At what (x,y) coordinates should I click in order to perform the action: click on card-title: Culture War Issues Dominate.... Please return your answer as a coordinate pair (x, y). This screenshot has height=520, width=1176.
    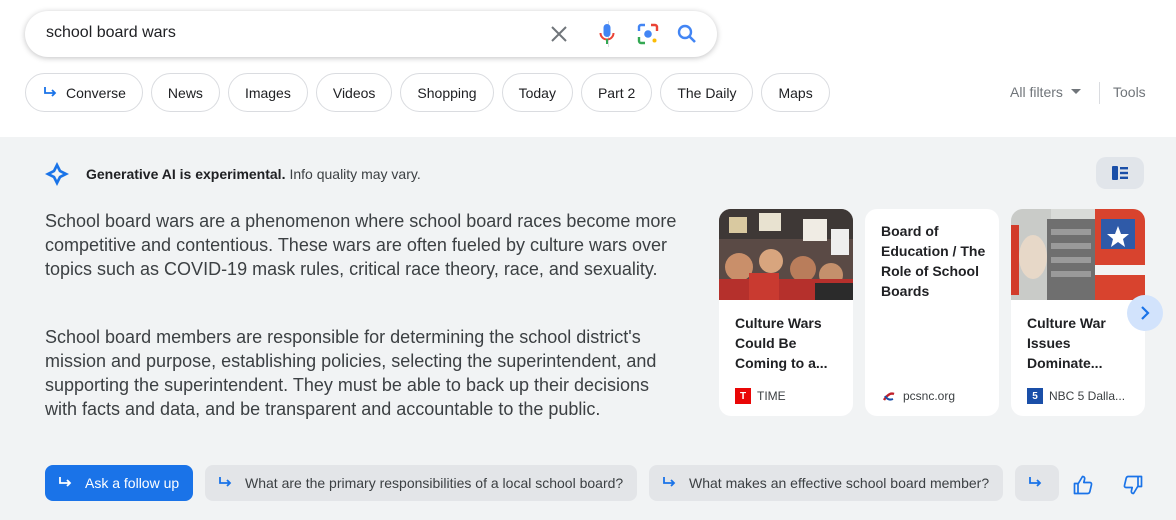
    Looking at the image, I should click on (1066, 343).